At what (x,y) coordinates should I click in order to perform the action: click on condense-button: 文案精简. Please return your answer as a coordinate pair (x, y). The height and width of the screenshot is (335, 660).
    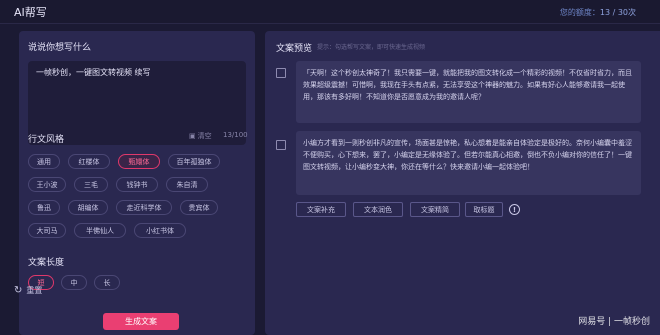
    Looking at the image, I should click on (435, 209).